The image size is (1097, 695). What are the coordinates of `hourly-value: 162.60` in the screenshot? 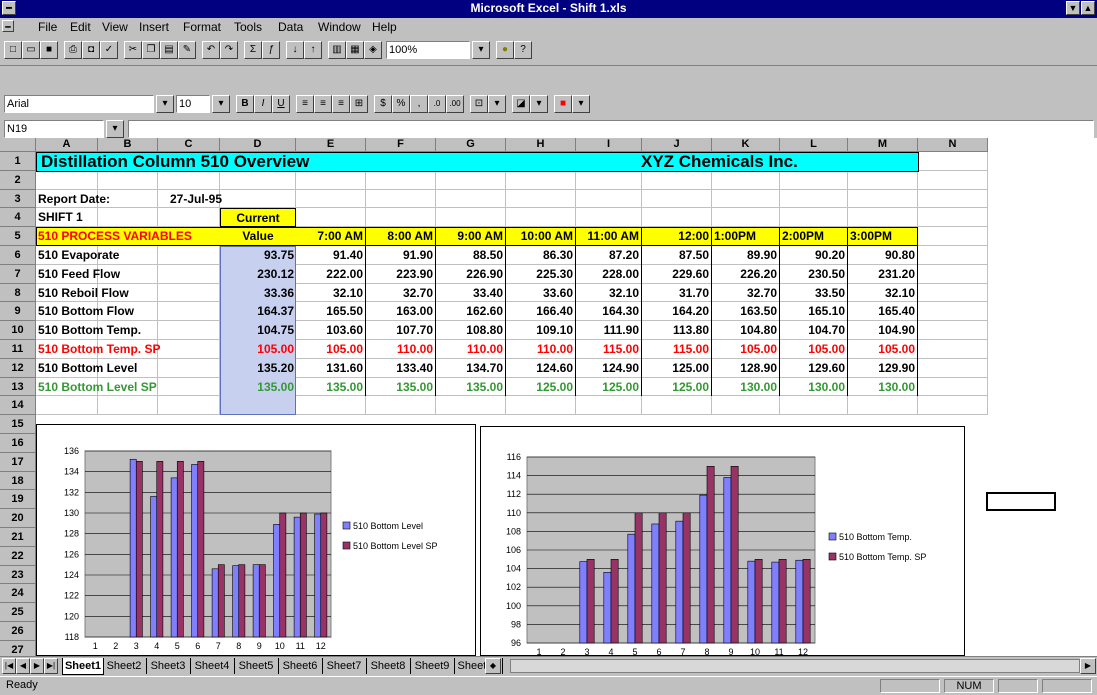 It's located at (471, 312).